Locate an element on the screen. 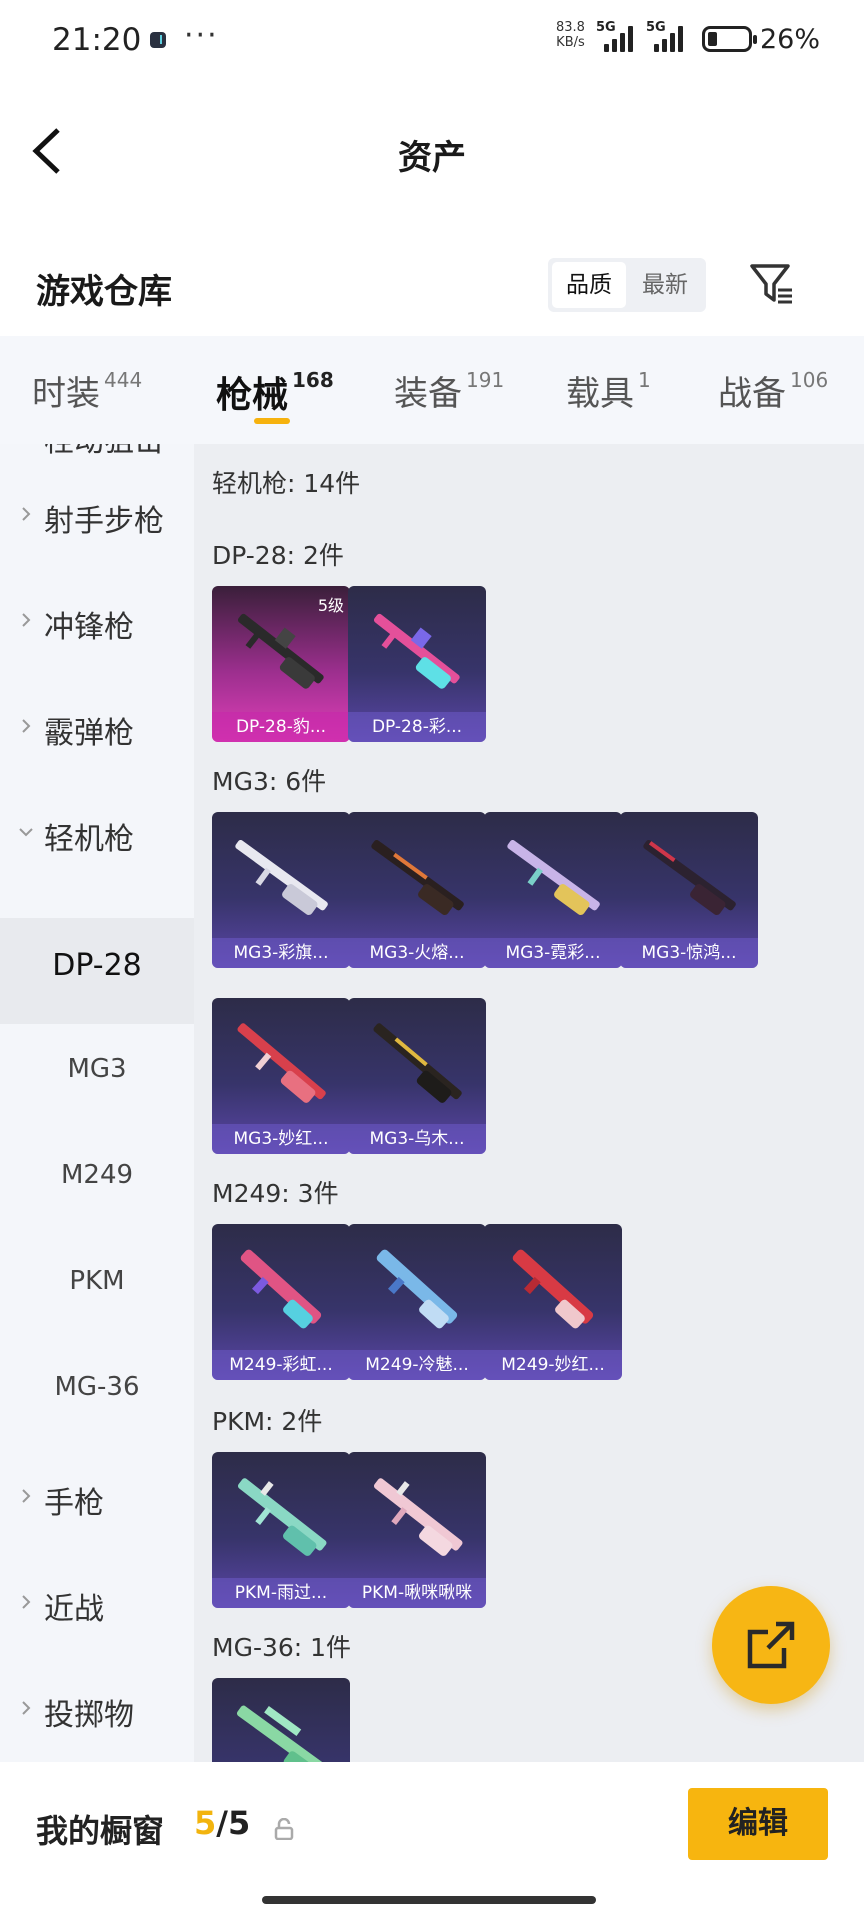  tab-firearms: 枪械 168 is located at coordinates (275, 392).